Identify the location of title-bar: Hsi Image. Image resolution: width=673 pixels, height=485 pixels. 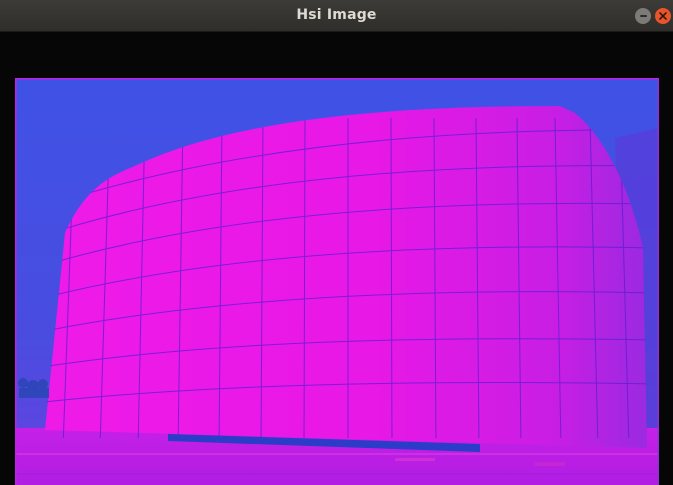
(336, 16).